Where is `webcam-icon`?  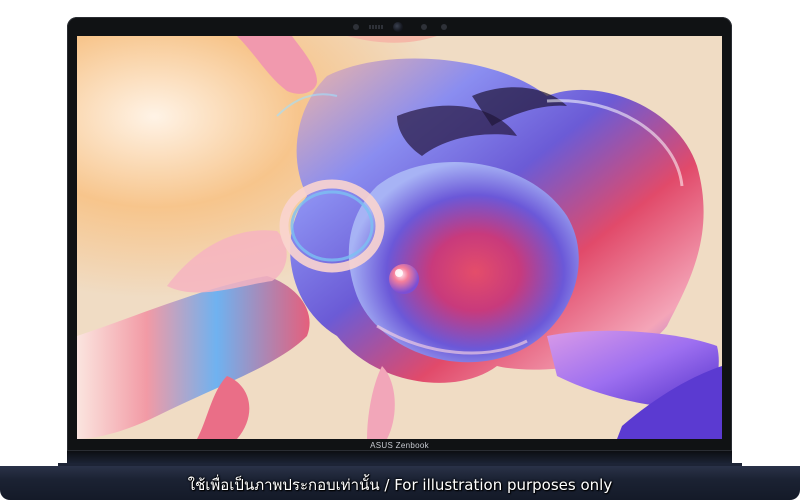 webcam-icon is located at coordinates (397, 27).